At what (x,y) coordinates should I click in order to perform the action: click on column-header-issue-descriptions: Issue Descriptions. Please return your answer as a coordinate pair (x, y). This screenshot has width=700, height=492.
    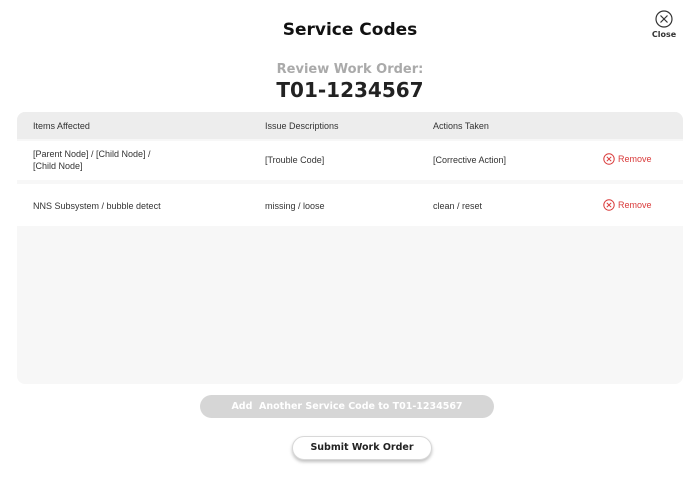
    Looking at the image, I should click on (302, 126).